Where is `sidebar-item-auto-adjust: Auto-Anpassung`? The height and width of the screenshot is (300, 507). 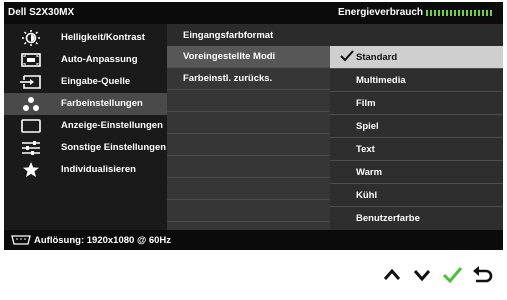 sidebar-item-auto-adjust: Auto-Anpassung is located at coordinates (85, 60).